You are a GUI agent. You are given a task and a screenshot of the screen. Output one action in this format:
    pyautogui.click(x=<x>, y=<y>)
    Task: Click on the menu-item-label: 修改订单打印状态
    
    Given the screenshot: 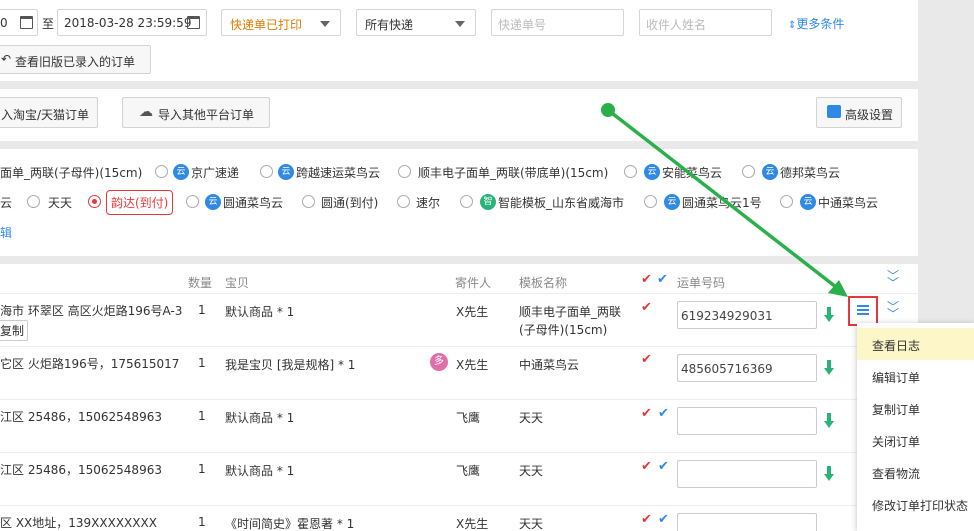 What is the action you would take?
    pyautogui.click(x=920, y=506)
    